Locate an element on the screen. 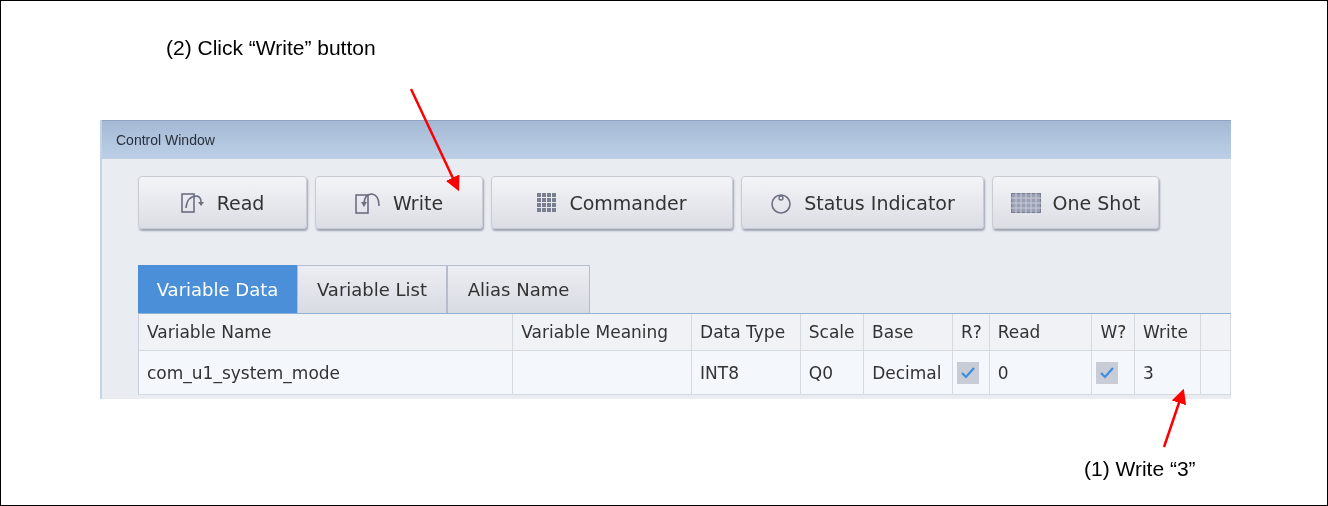 This screenshot has width=1328, height=506. window-title: Control Window is located at coordinates (165, 140).